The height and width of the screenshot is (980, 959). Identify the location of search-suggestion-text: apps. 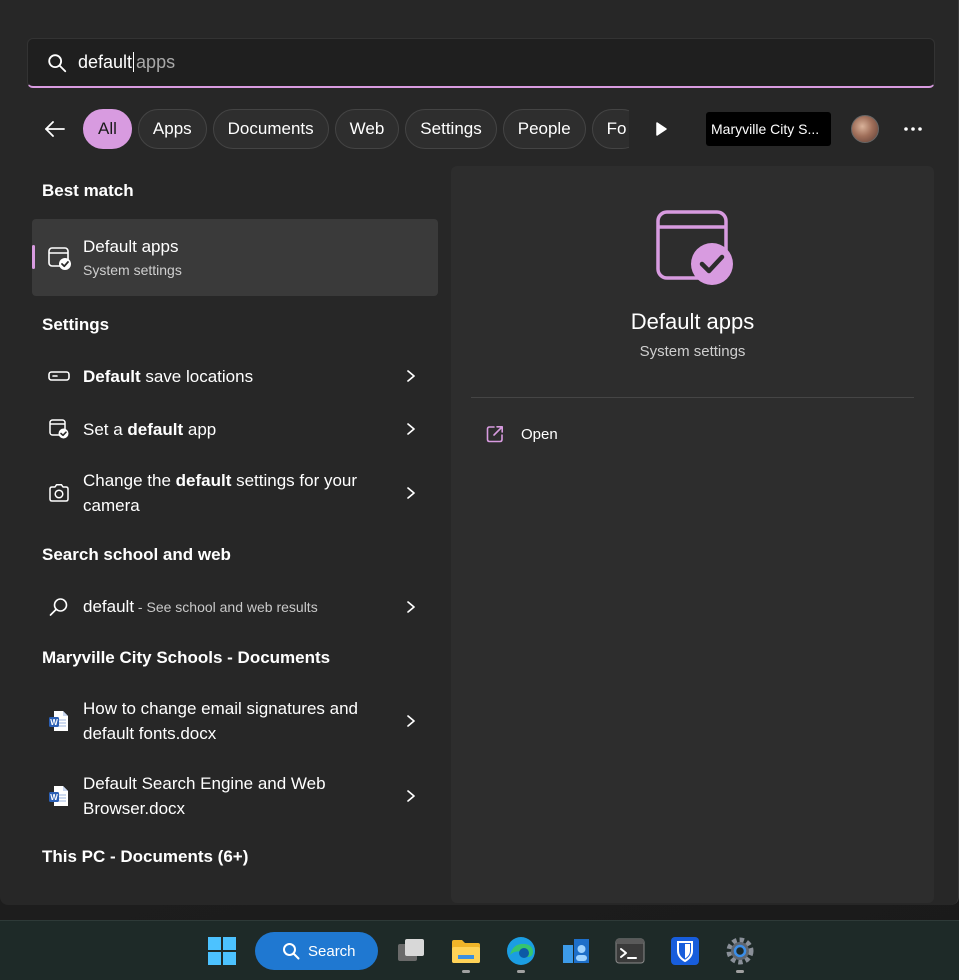
(156, 62).